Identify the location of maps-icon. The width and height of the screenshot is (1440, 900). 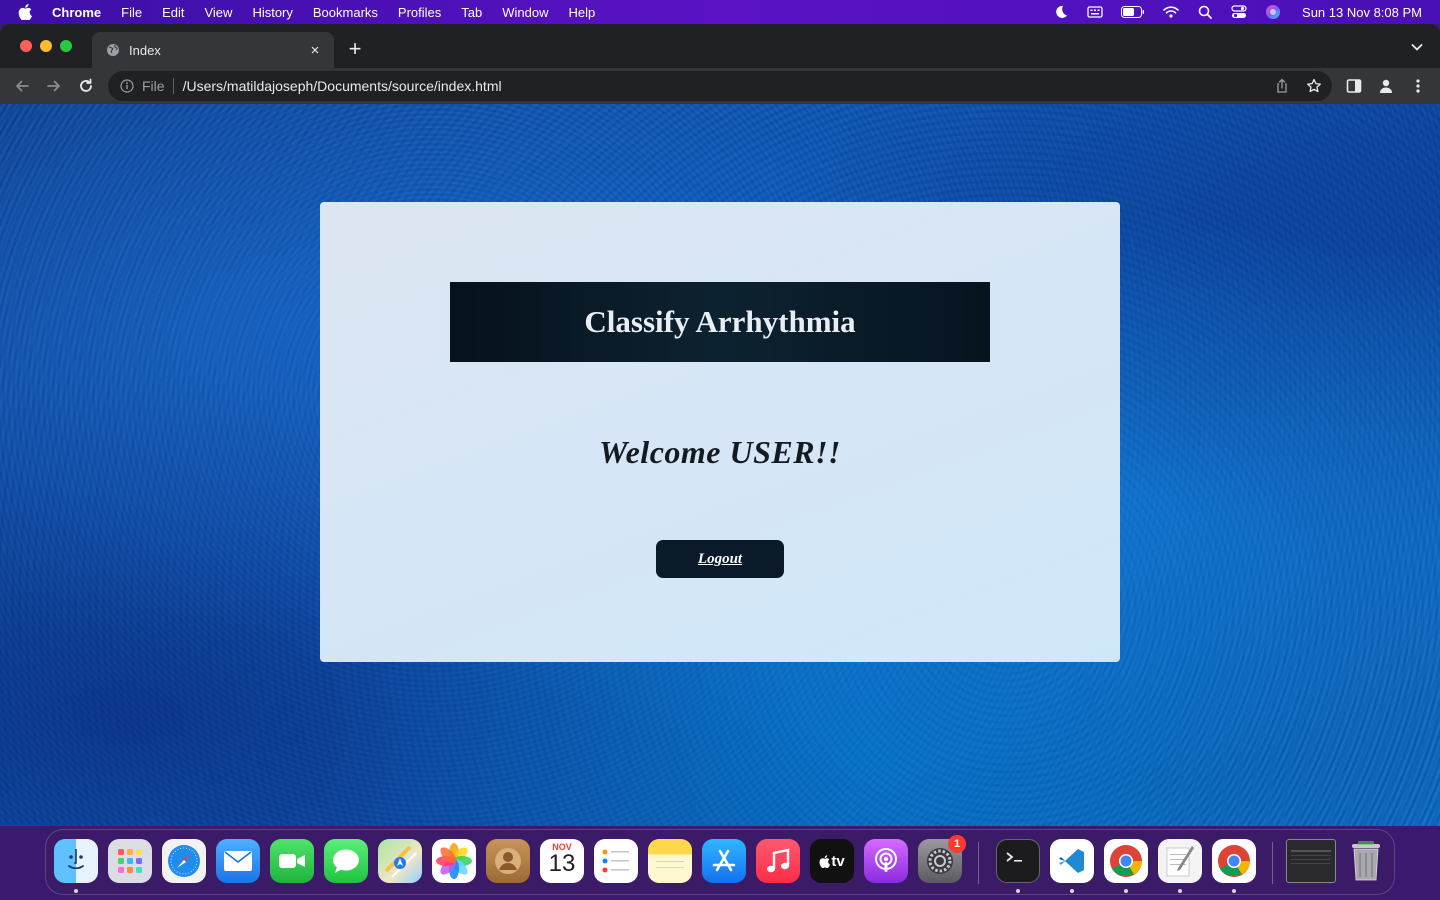
(400, 861).